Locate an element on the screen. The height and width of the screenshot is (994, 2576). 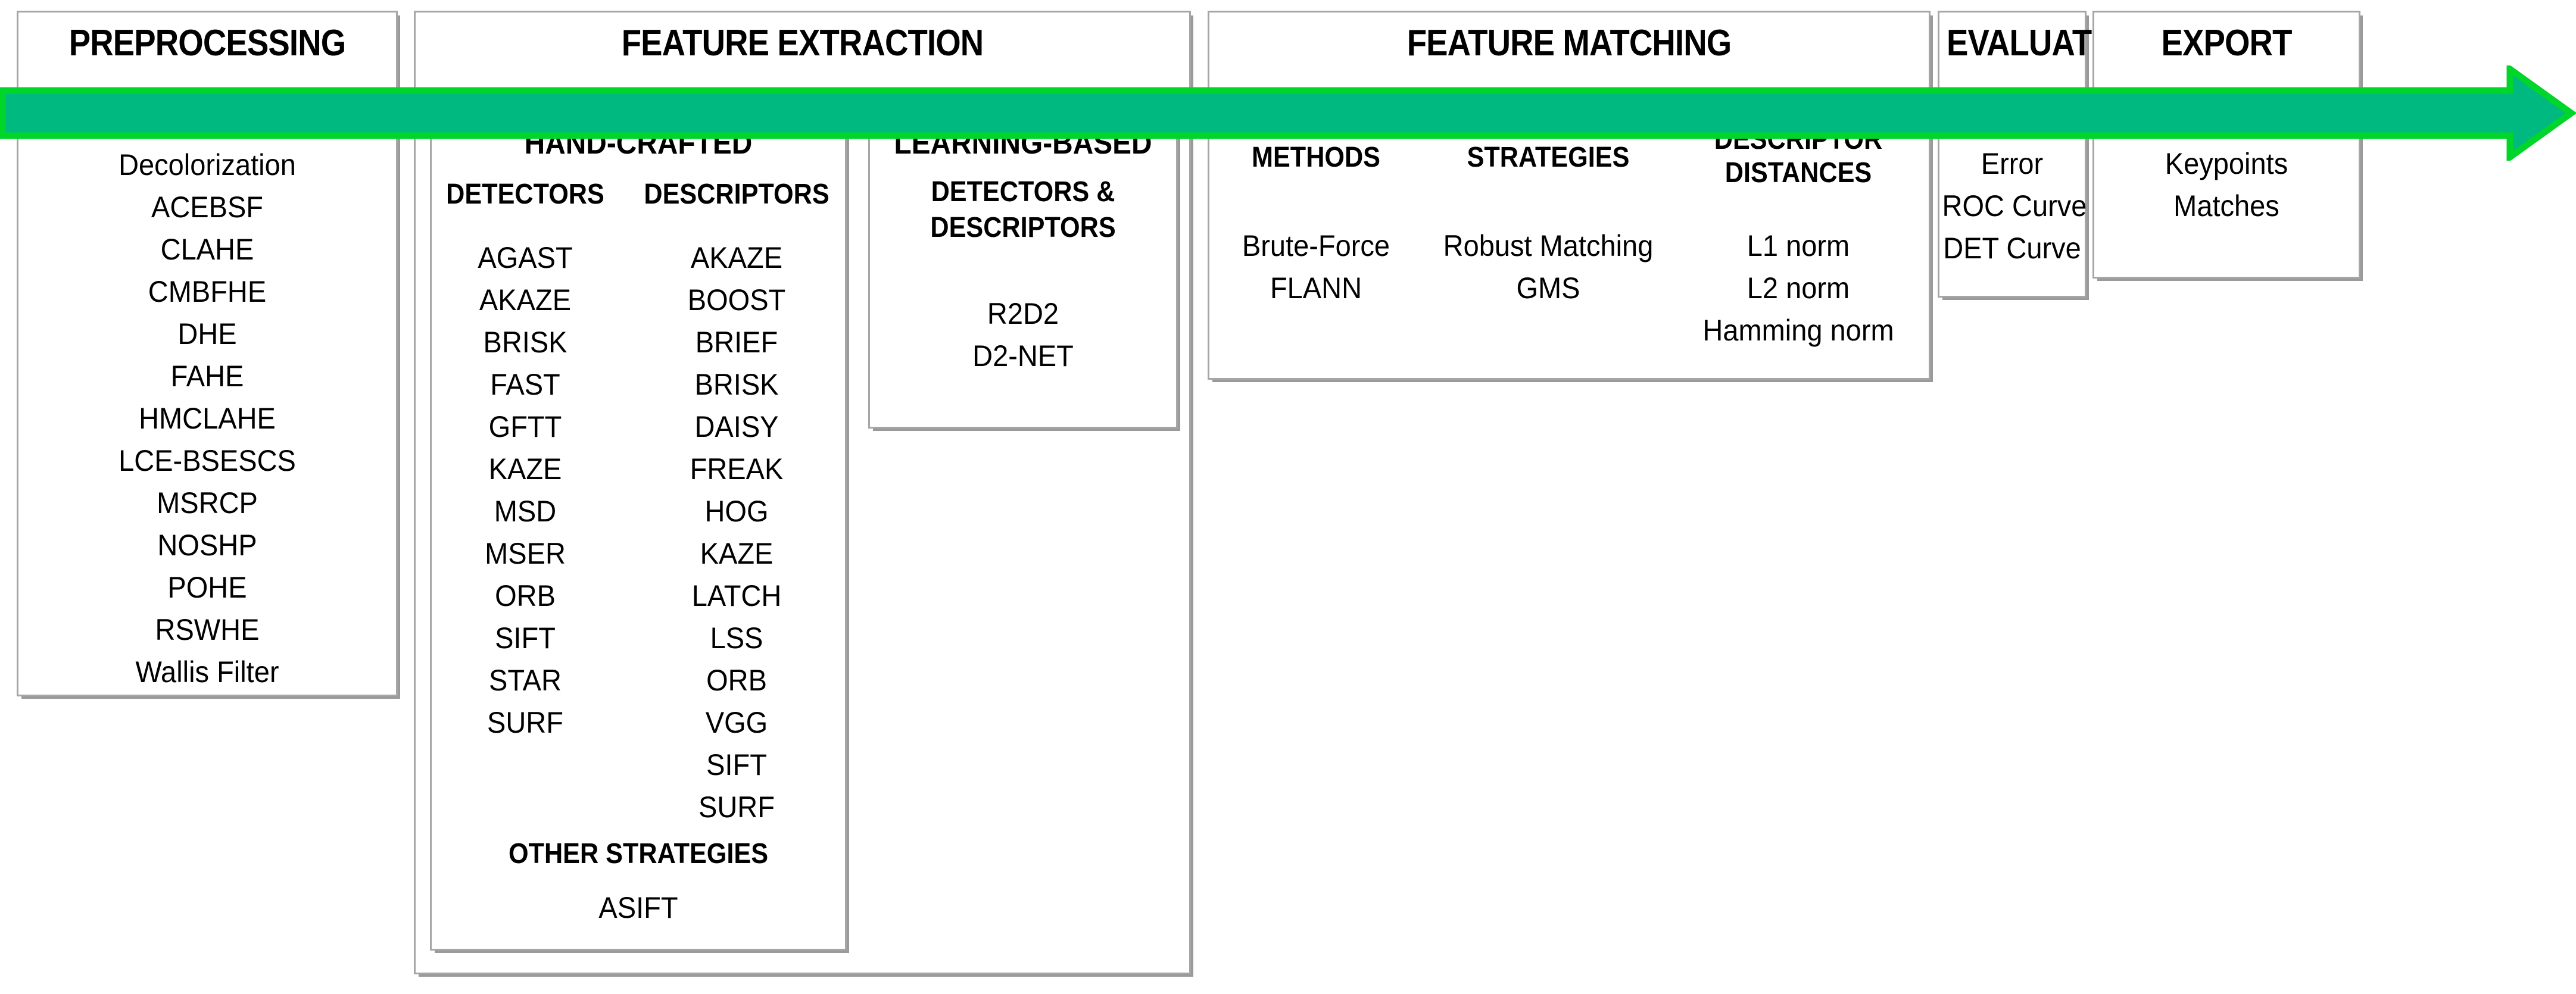
column-header-descriptors: DESCRIPTORS is located at coordinates (736, 194).